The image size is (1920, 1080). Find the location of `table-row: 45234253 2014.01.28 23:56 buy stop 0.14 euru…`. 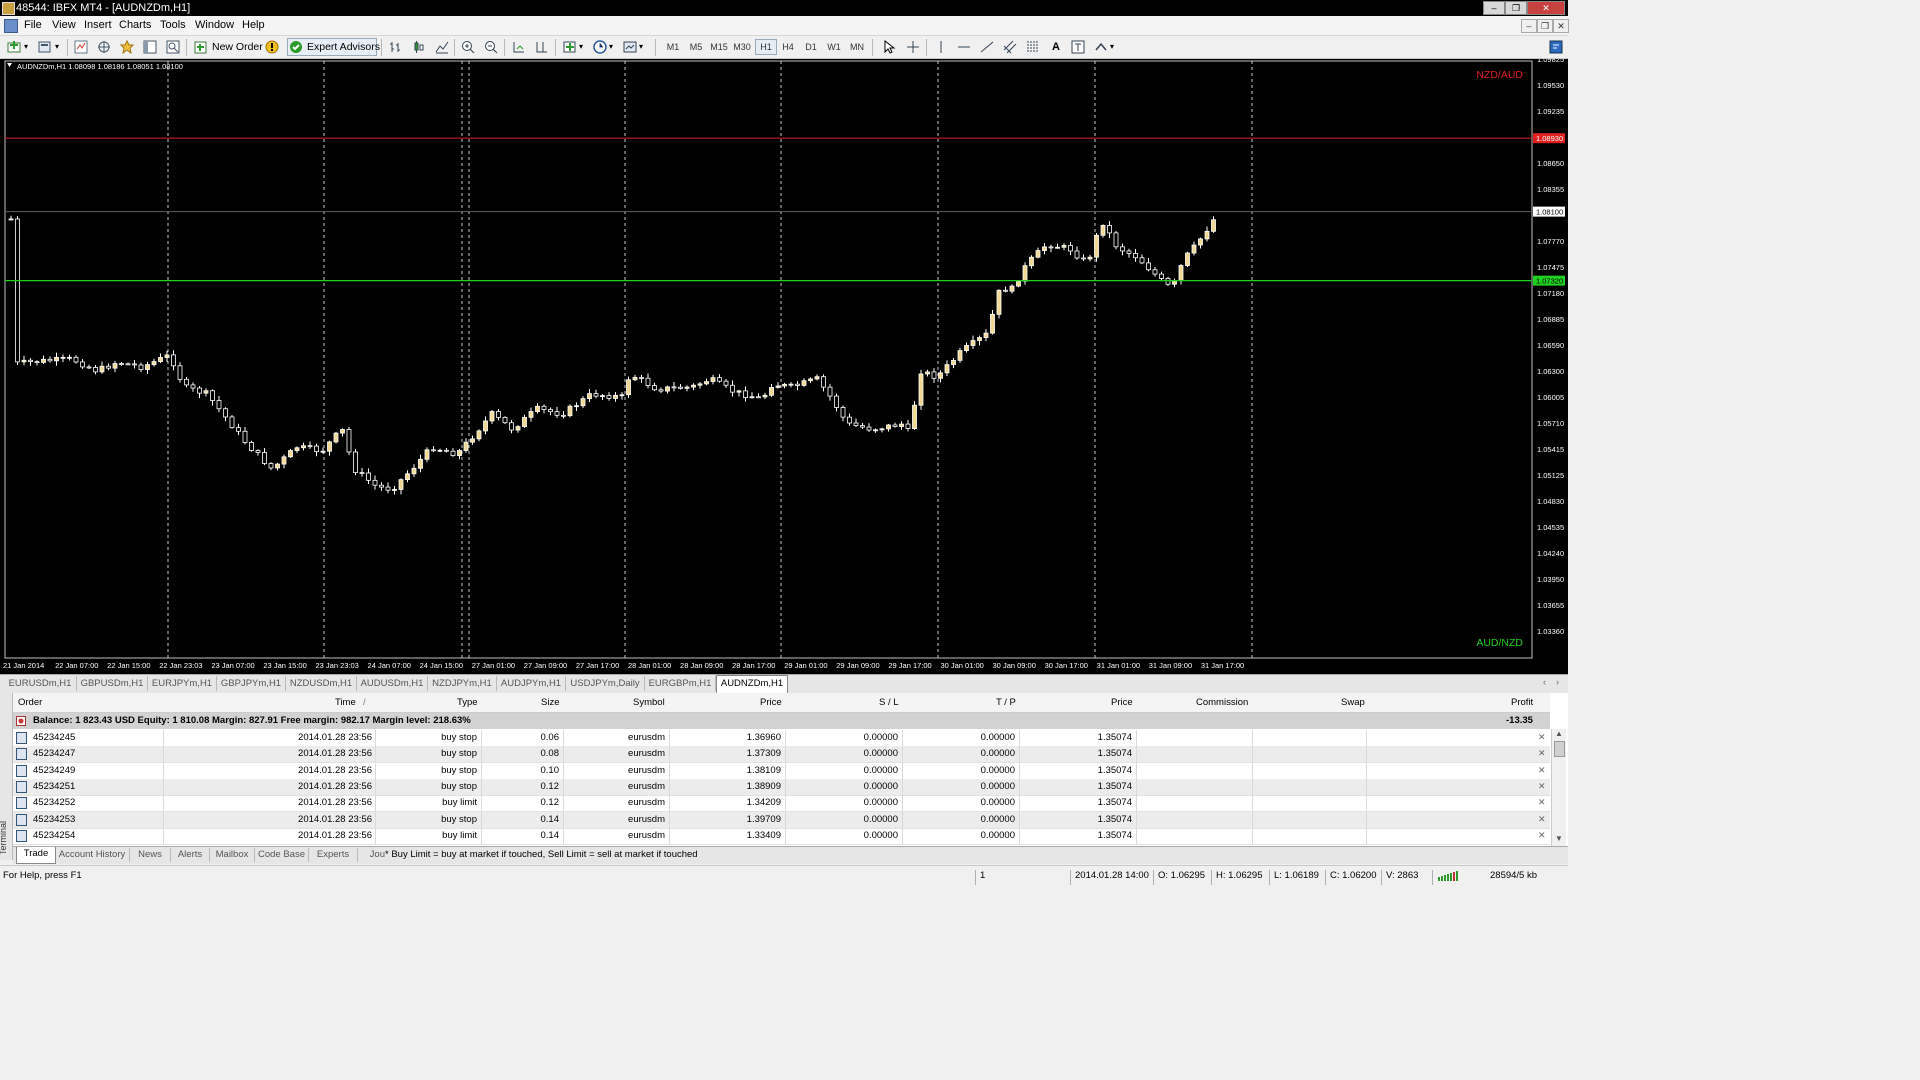

table-row: 45234253 2014.01.28 23:56 buy stop 0.14 euru… is located at coordinates (781, 820).